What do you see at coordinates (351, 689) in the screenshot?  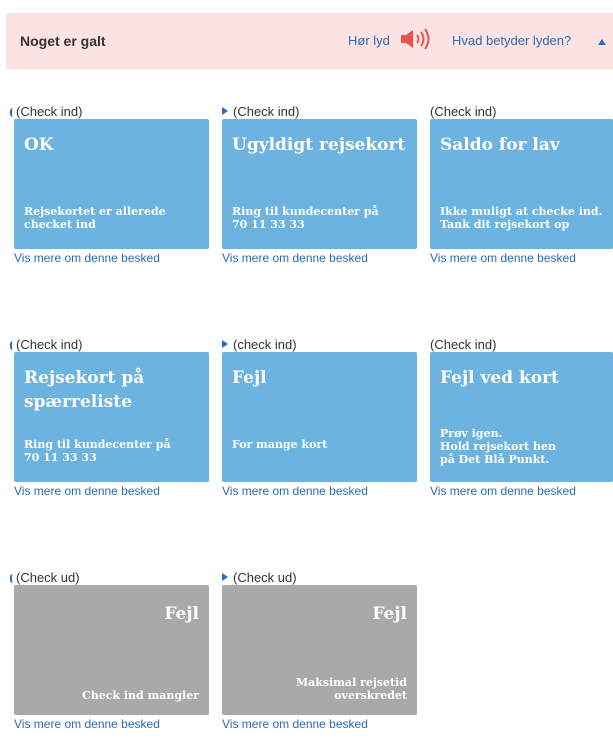 I see `card-message: Maksimal rejsetid overskredet` at bounding box center [351, 689].